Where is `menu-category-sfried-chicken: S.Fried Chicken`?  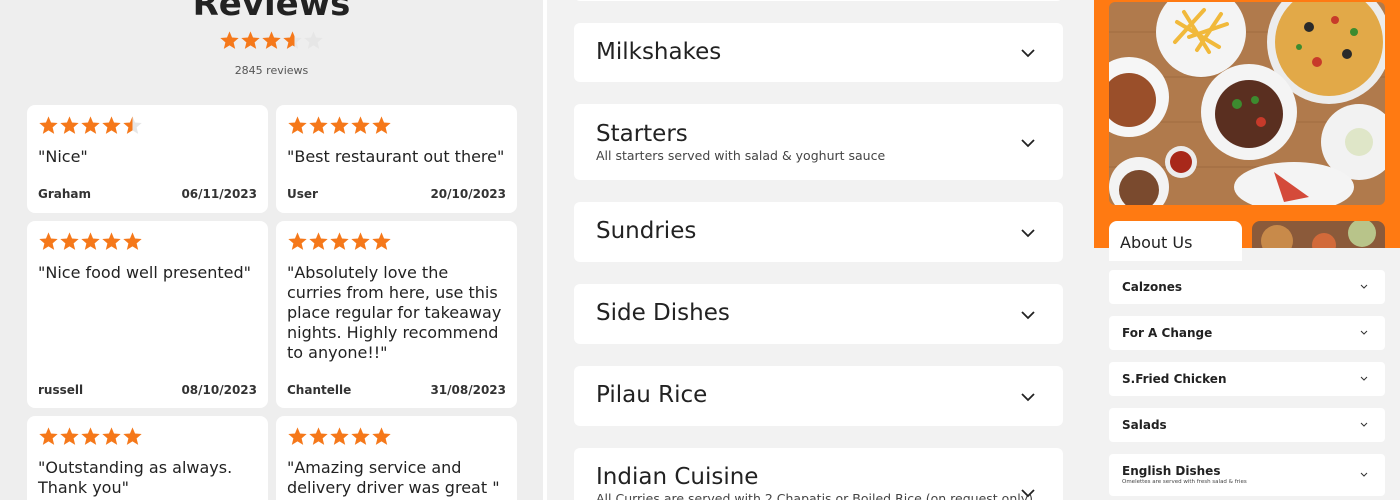 menu-category-sfried-chicken: S.Fried Chicken is located at coordinates (1247, 379).